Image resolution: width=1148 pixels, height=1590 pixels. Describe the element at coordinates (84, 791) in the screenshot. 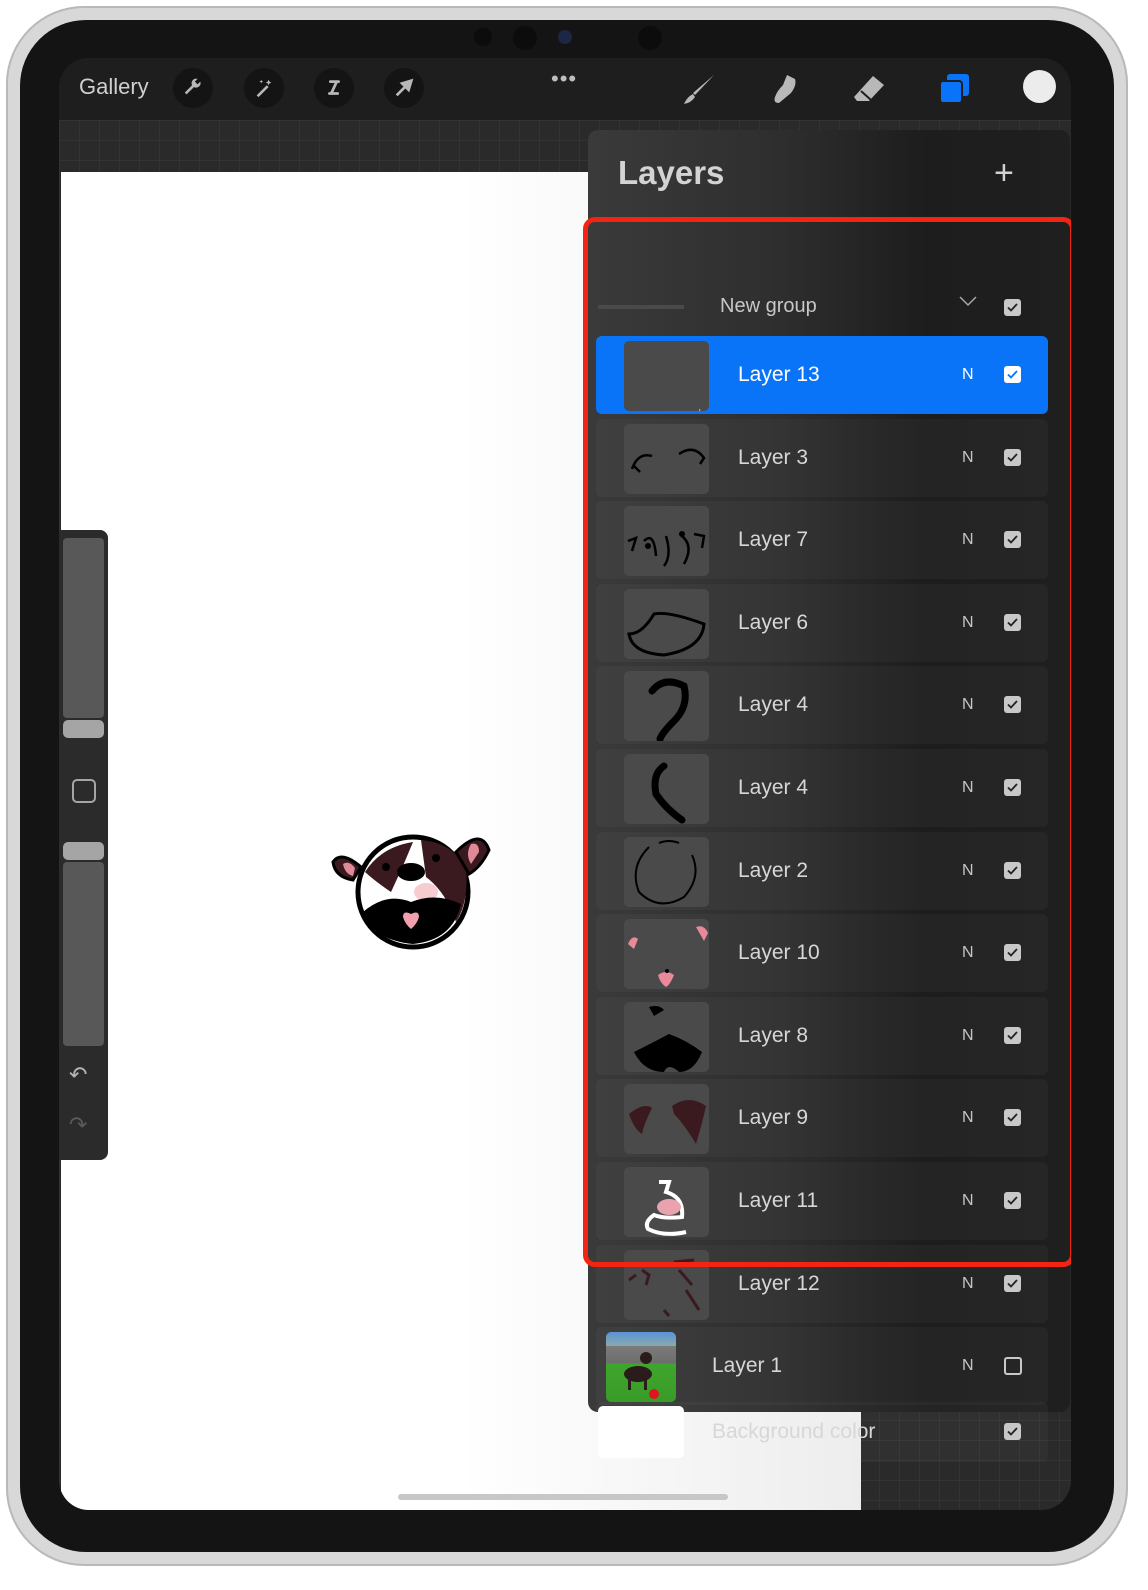

I see `modify-button` at that location.